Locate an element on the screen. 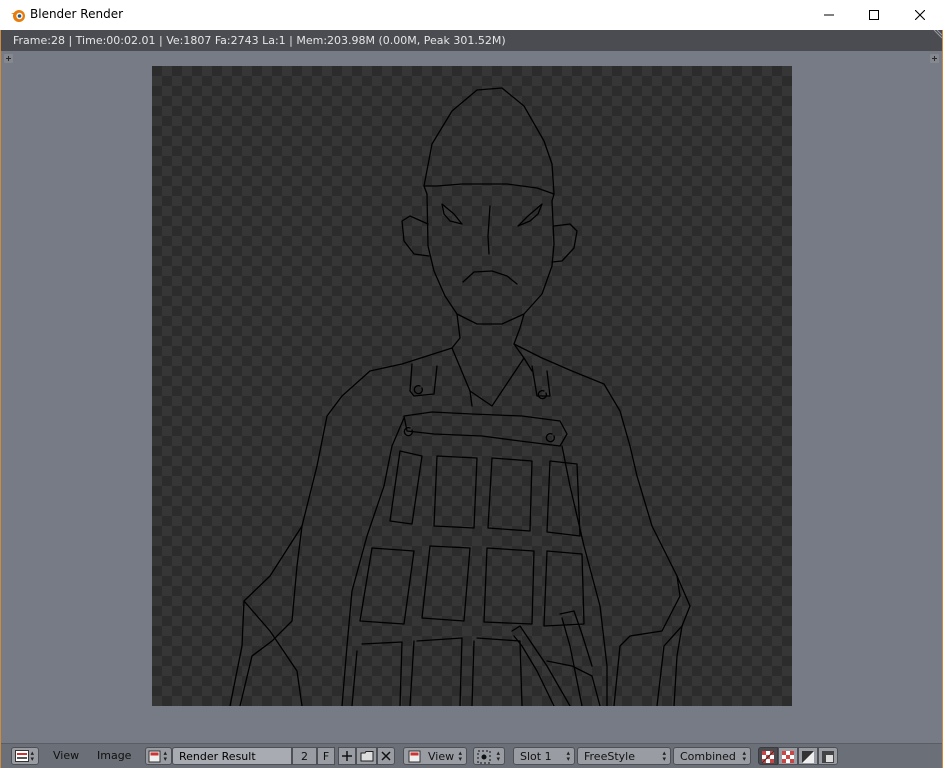 This screenshot has width=943, height=768. toolbar-expand-plus-icon is located at coordinates (8, 58).